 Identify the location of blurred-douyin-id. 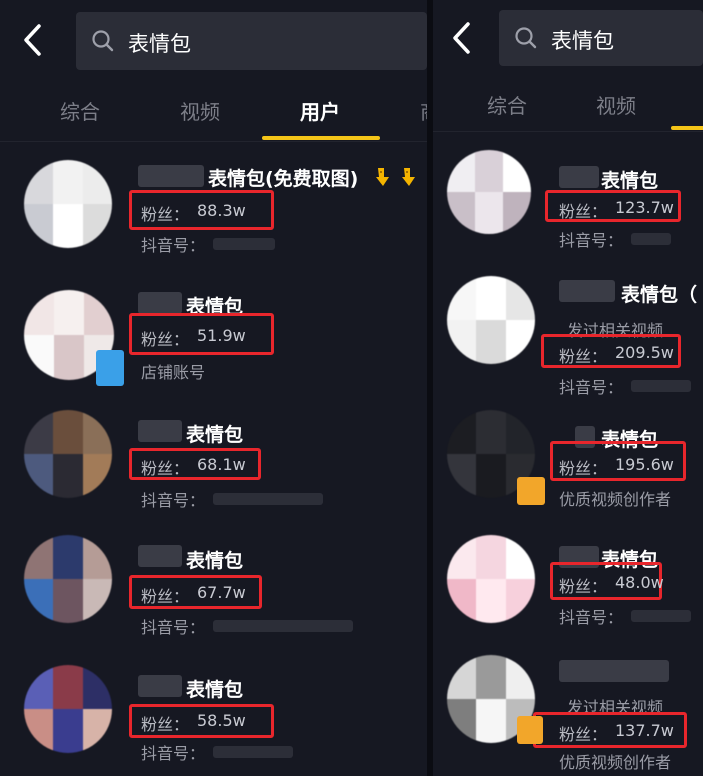
(253, 752).